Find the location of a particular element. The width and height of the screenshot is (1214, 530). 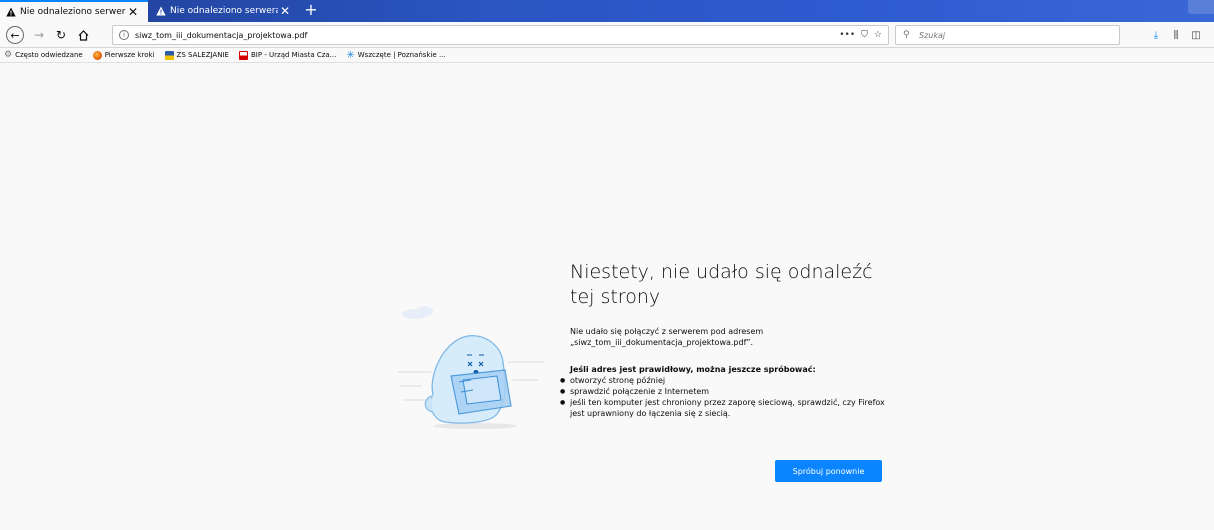

download-icon: ⤓ is located at coordinates (1156, 35).